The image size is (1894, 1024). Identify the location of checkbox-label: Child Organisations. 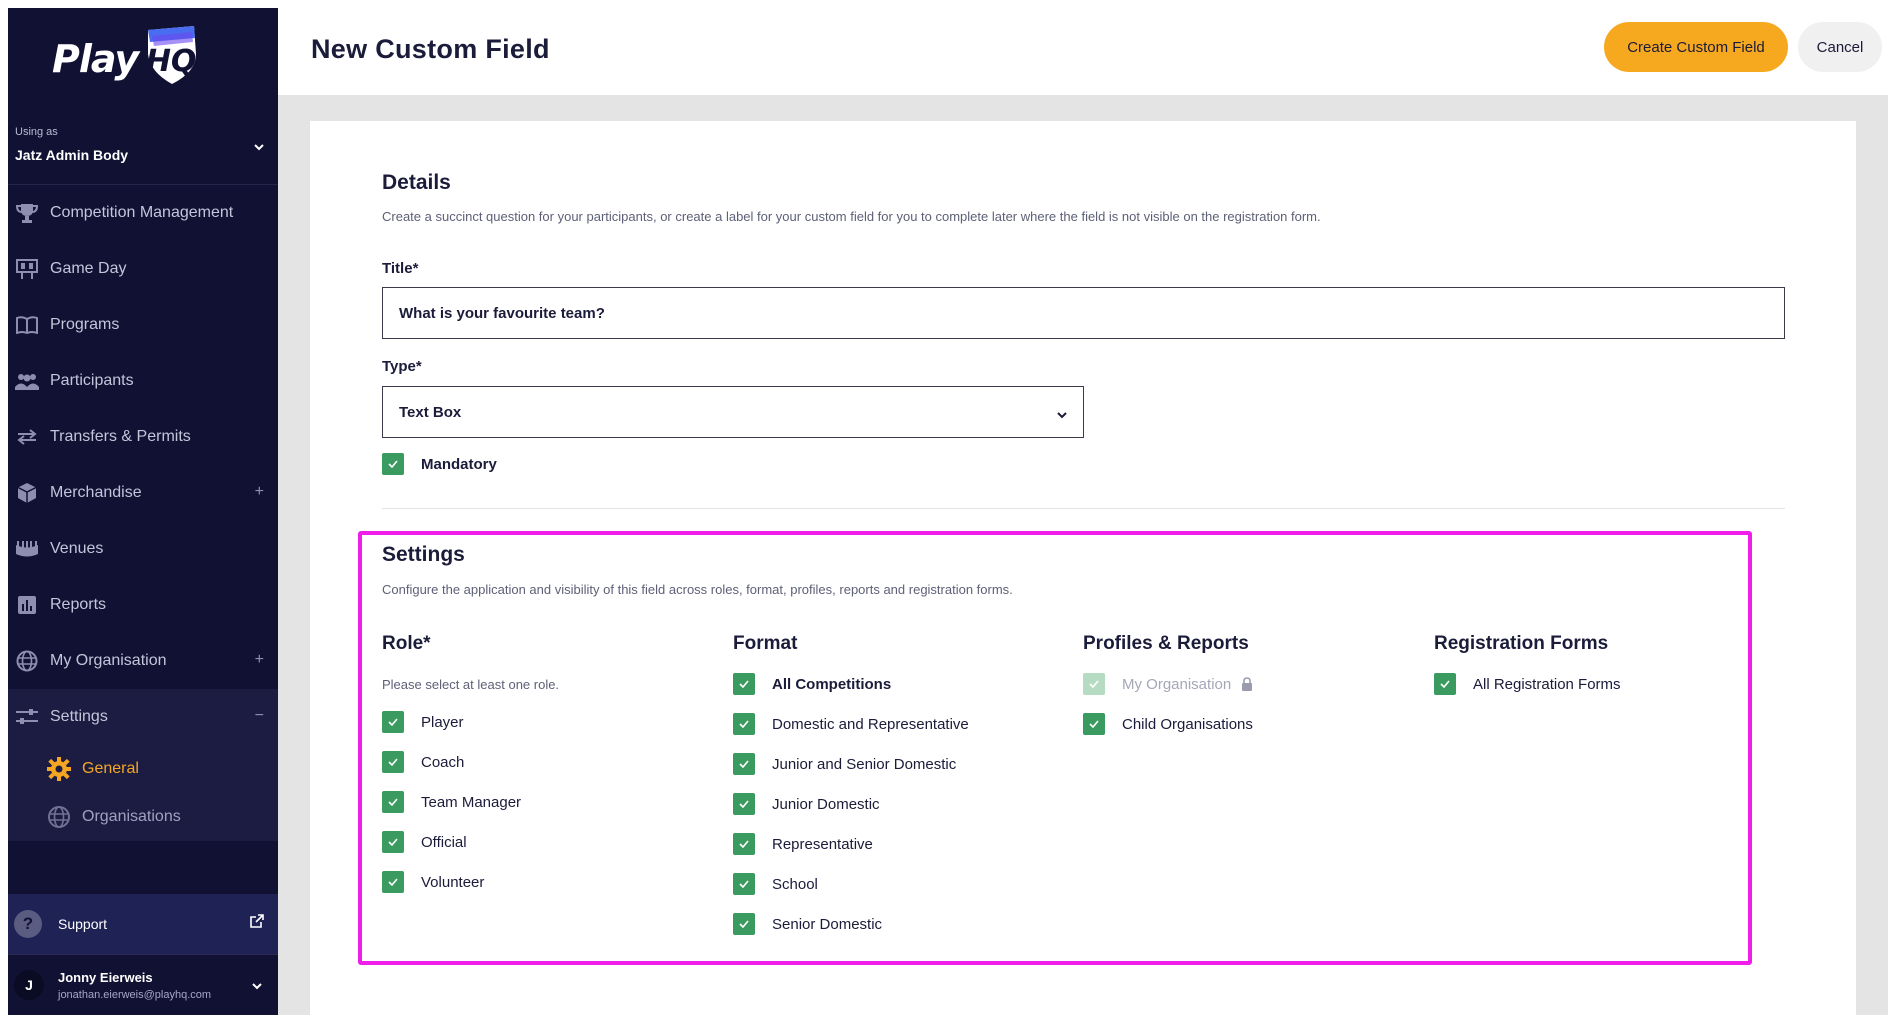
(1187, 724).